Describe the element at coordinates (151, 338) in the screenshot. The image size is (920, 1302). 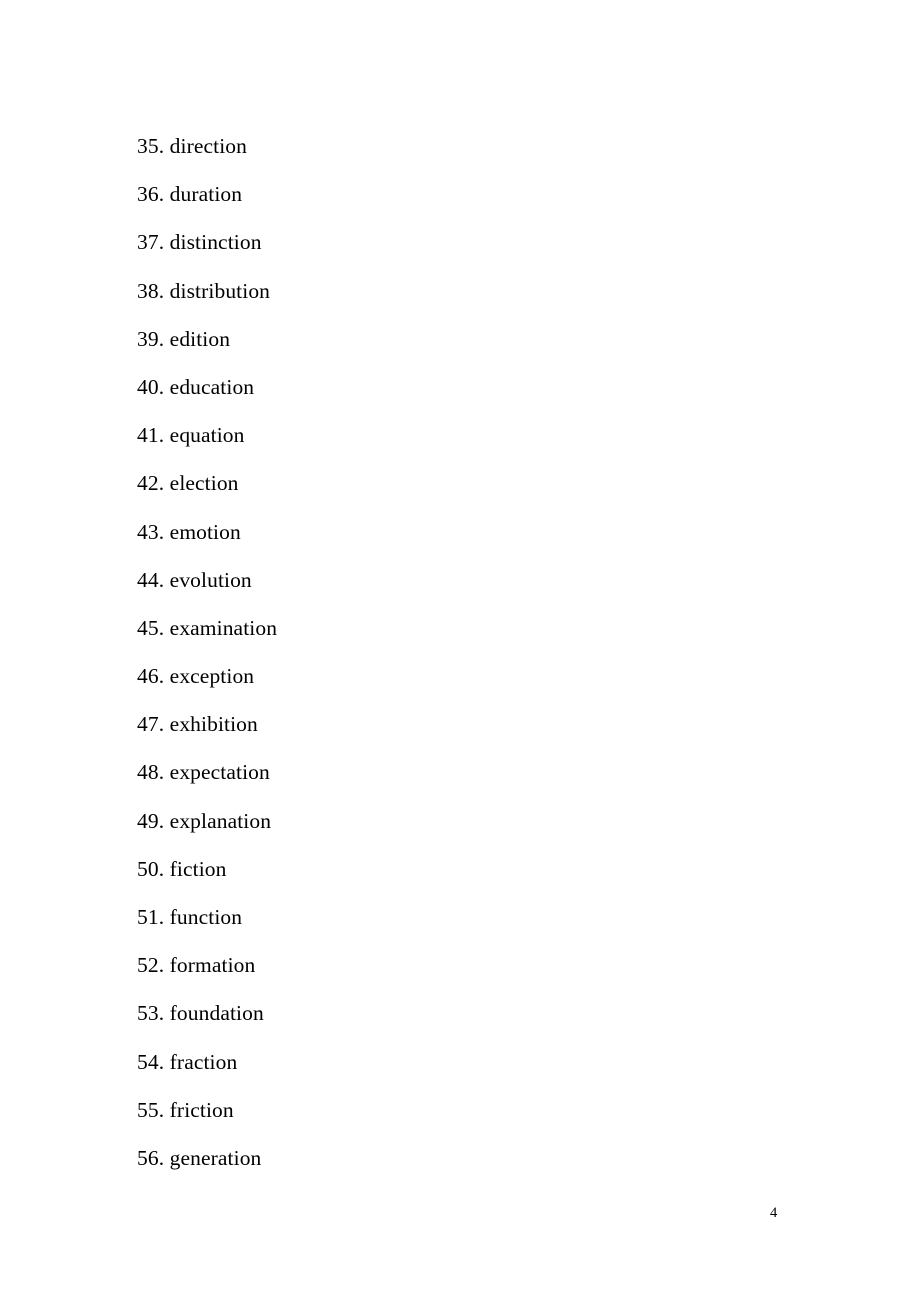
I see `list-item-number: 39.` at that location.